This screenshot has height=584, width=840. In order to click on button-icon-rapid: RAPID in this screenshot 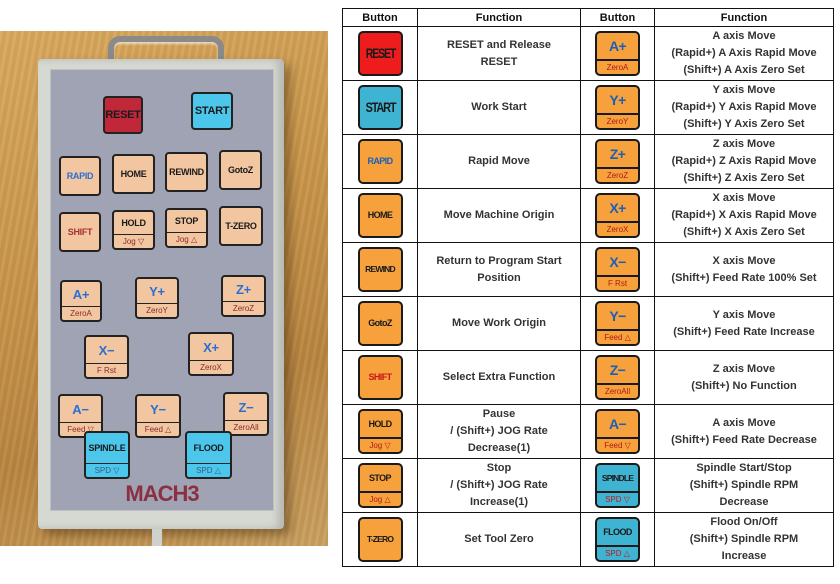, I will do `click(380, 161)`.